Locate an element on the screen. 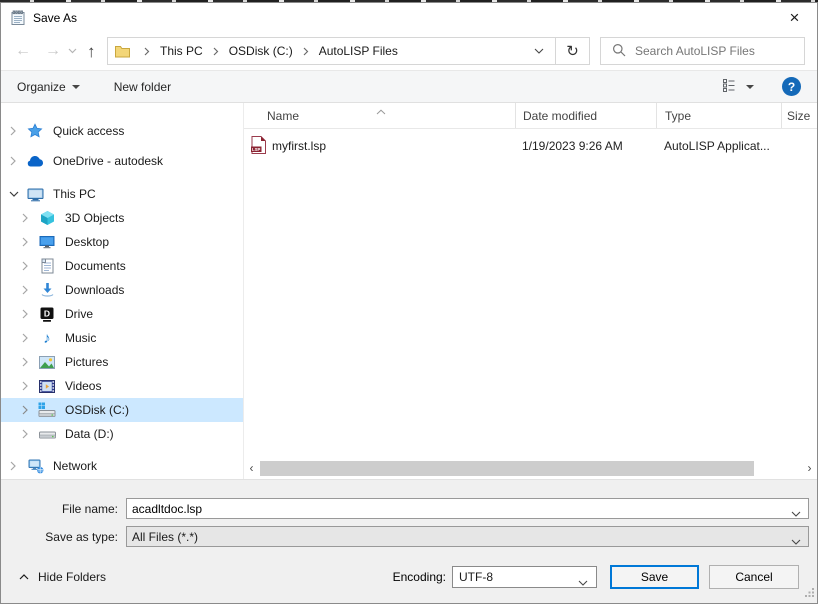  folder-icon is located at coordinates (122, 51).